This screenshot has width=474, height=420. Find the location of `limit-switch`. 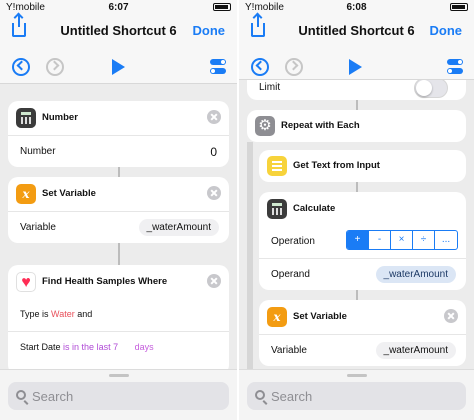

limit-switch is located at coordinates (431, 88).